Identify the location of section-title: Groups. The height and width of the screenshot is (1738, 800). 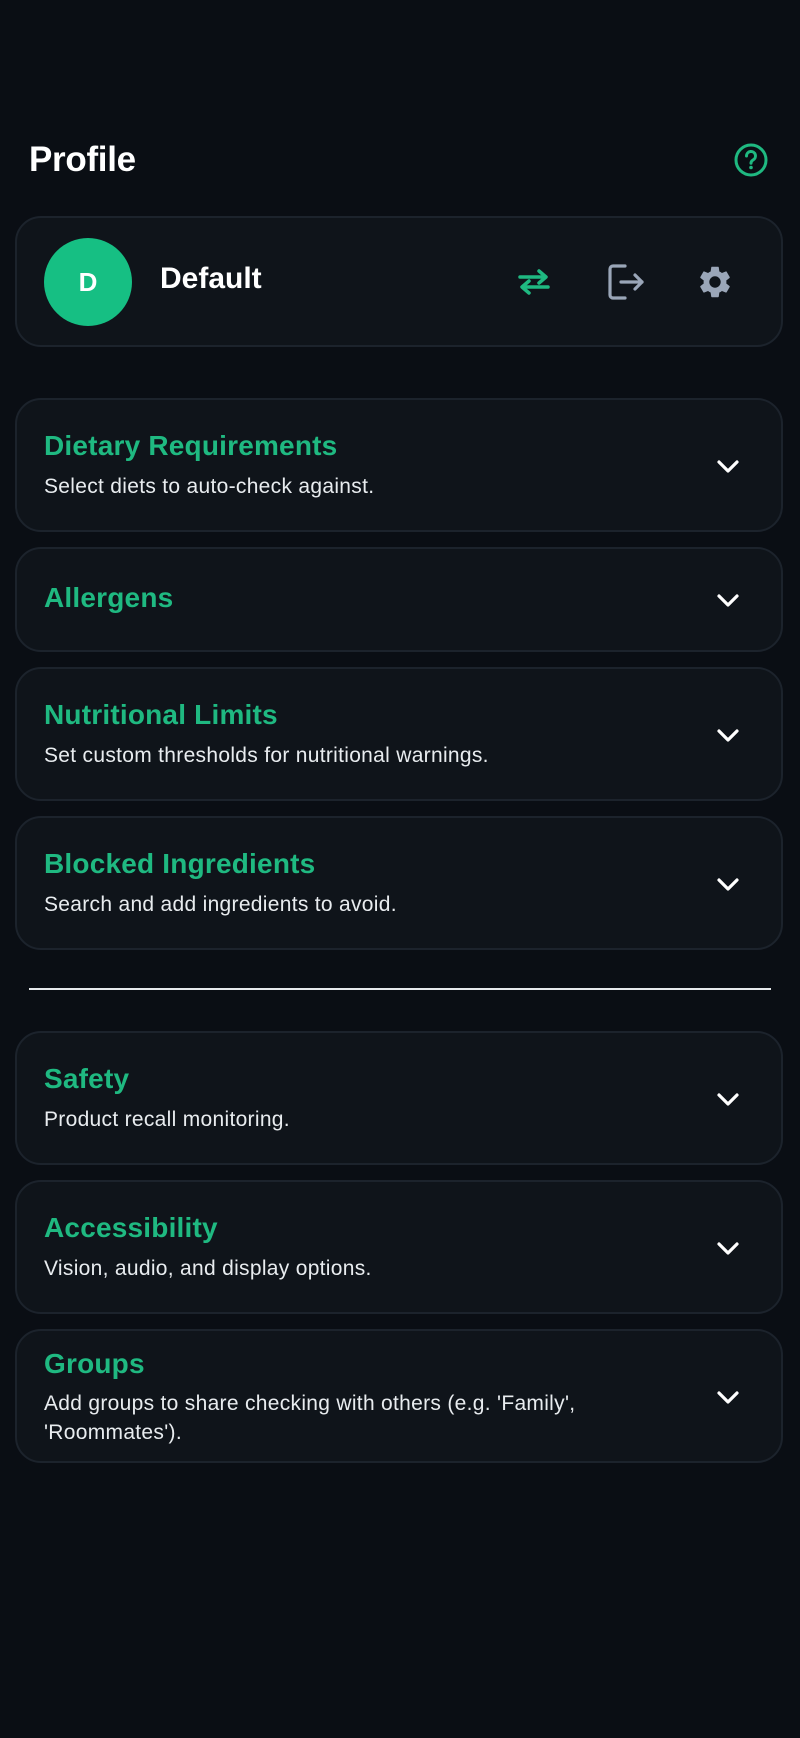
(94, 1363).